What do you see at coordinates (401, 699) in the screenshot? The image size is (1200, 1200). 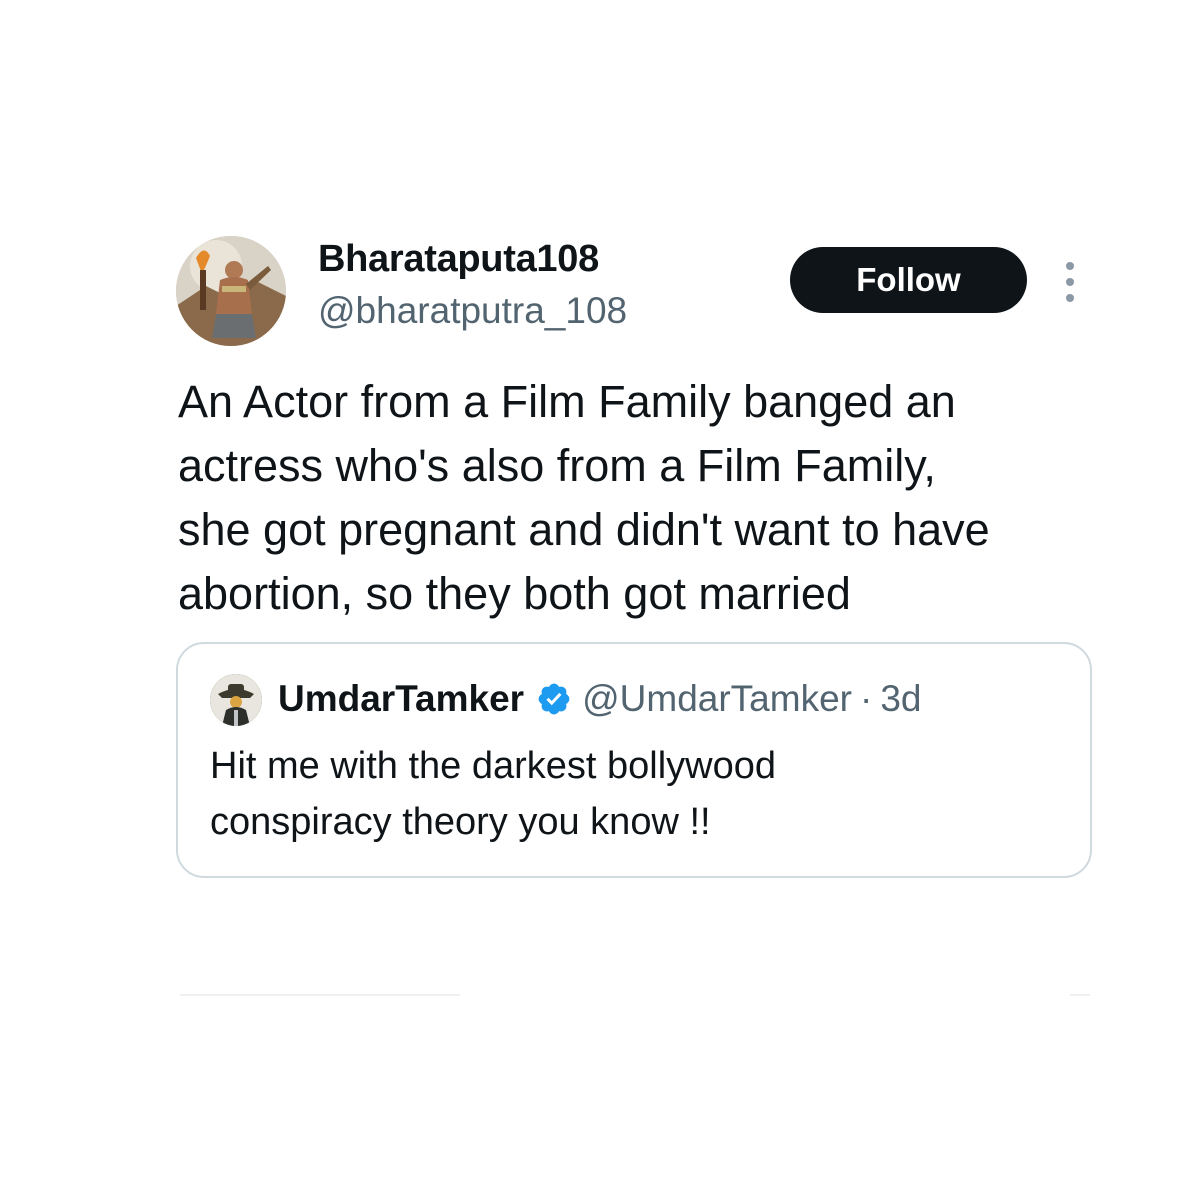 I see `quoted-author-display-name: UmdarTamker` at bounding box center [401, 699].